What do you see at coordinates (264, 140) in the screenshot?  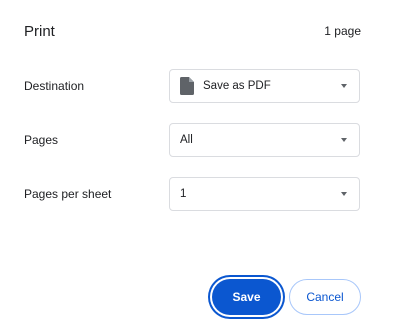 I see `pages-select: All` at bounding box center [264, 140].